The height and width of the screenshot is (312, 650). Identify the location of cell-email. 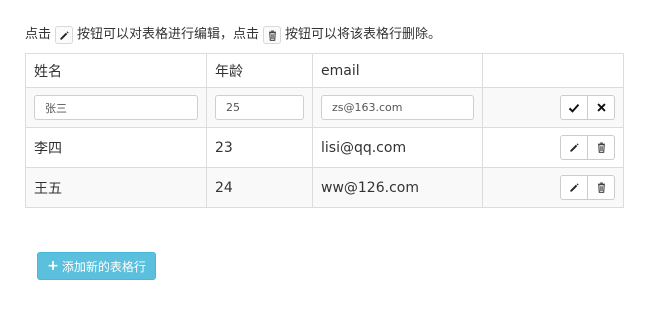
(397, 107).